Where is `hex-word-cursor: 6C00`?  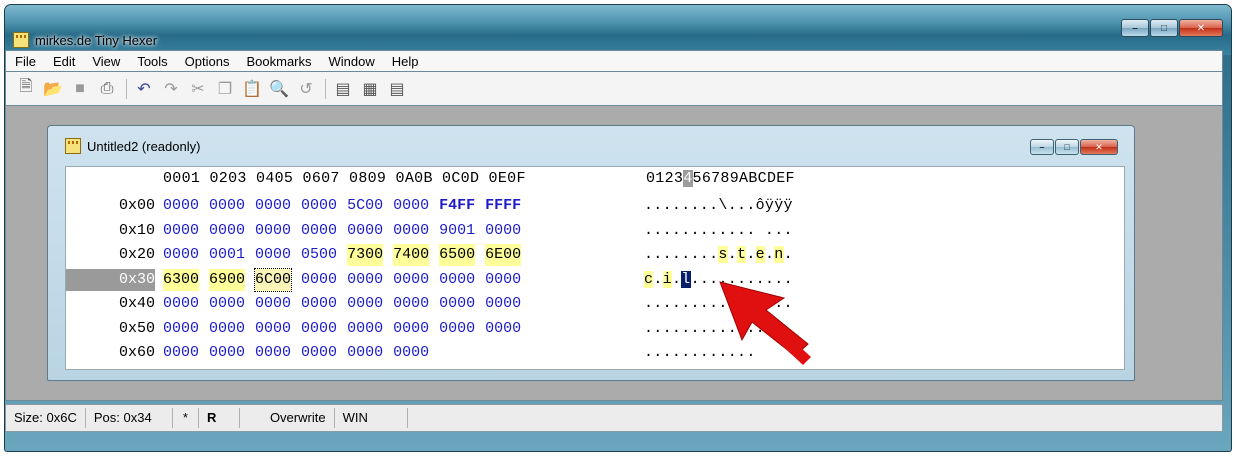 hex-word-cursor: 6C00 is located at coordinates (273, 279).